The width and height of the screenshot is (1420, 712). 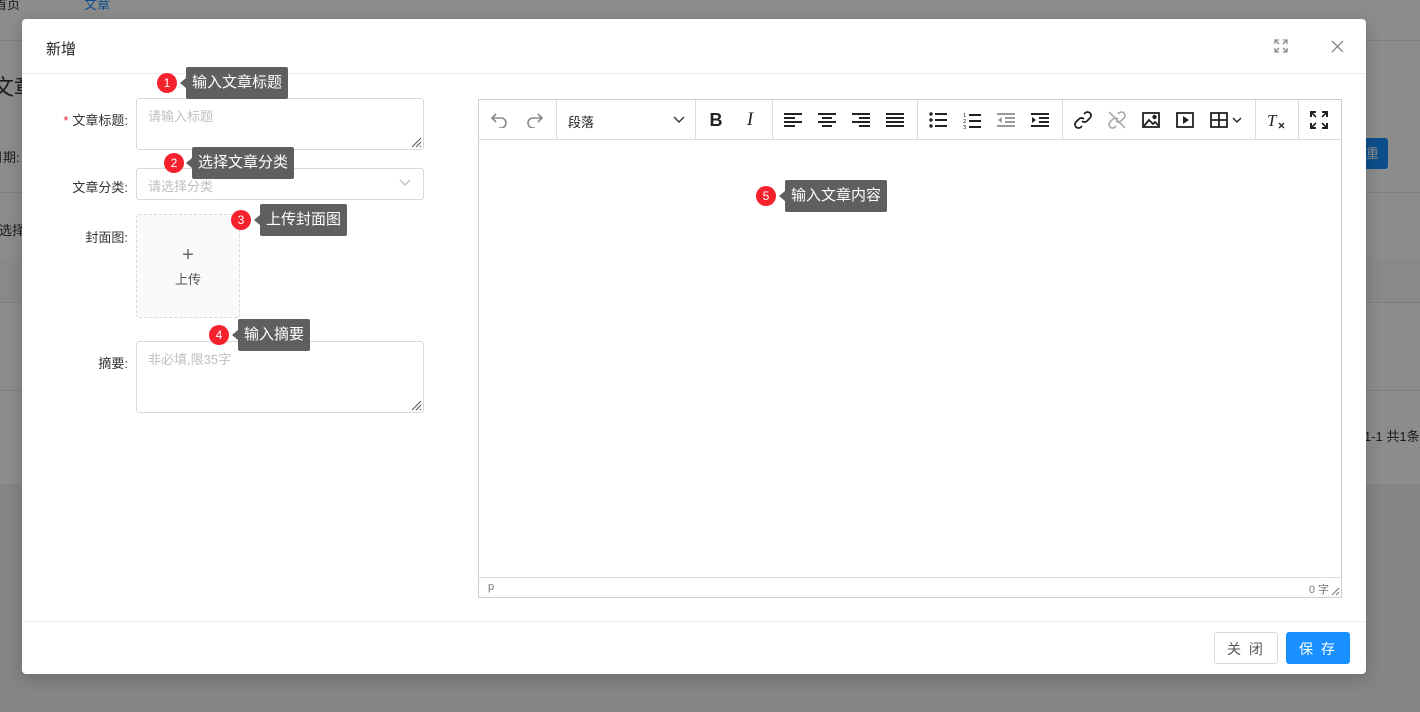 What do you see at coordinates (1151, 120) in the screenshot?
I see `image-icon` at bounding box center [1151, 120].